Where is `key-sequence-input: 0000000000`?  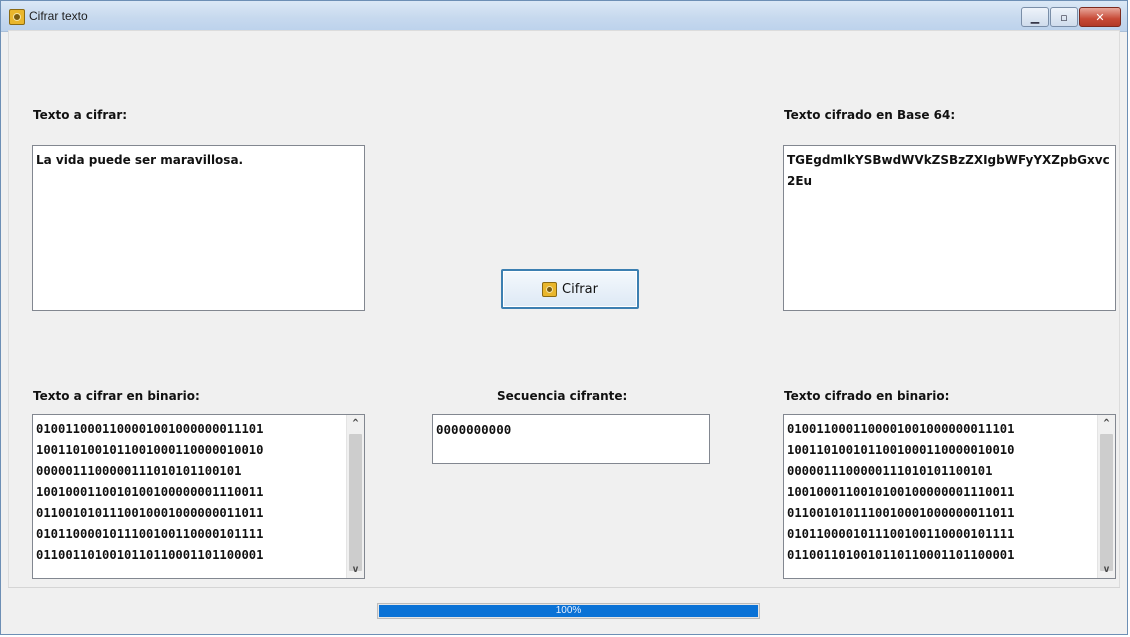 key-sequence-input: 0000000000 is located at coordinates (571, 439).